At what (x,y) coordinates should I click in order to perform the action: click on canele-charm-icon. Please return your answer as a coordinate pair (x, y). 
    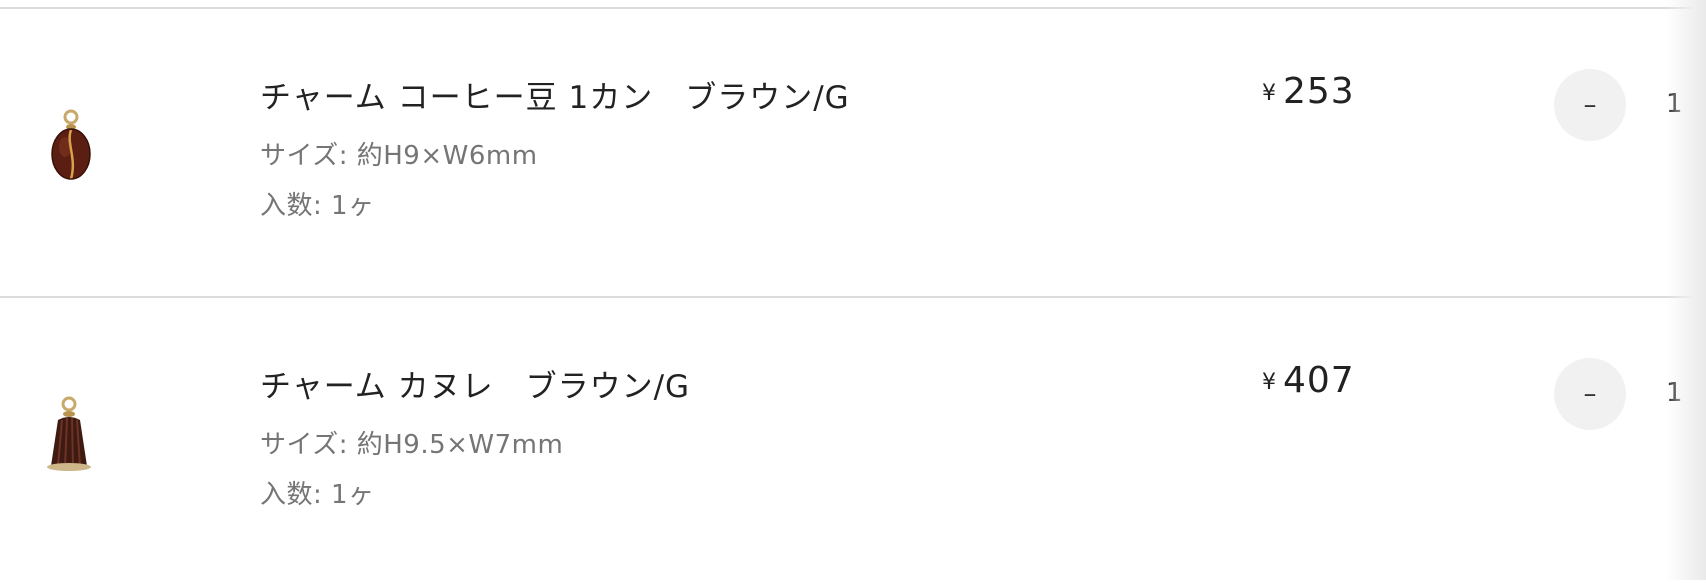
    Looking at the image, I should click on (69, 433).